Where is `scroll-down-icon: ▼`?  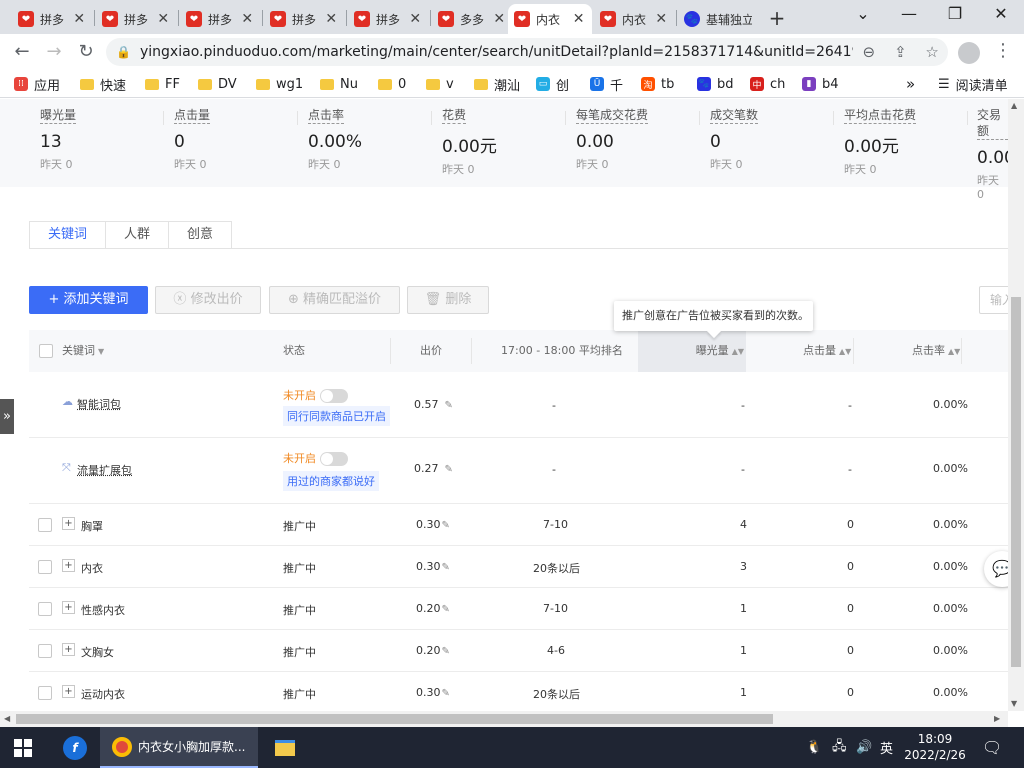
scroll-down-icon: ▼ is located at coordinates (1014, 703).